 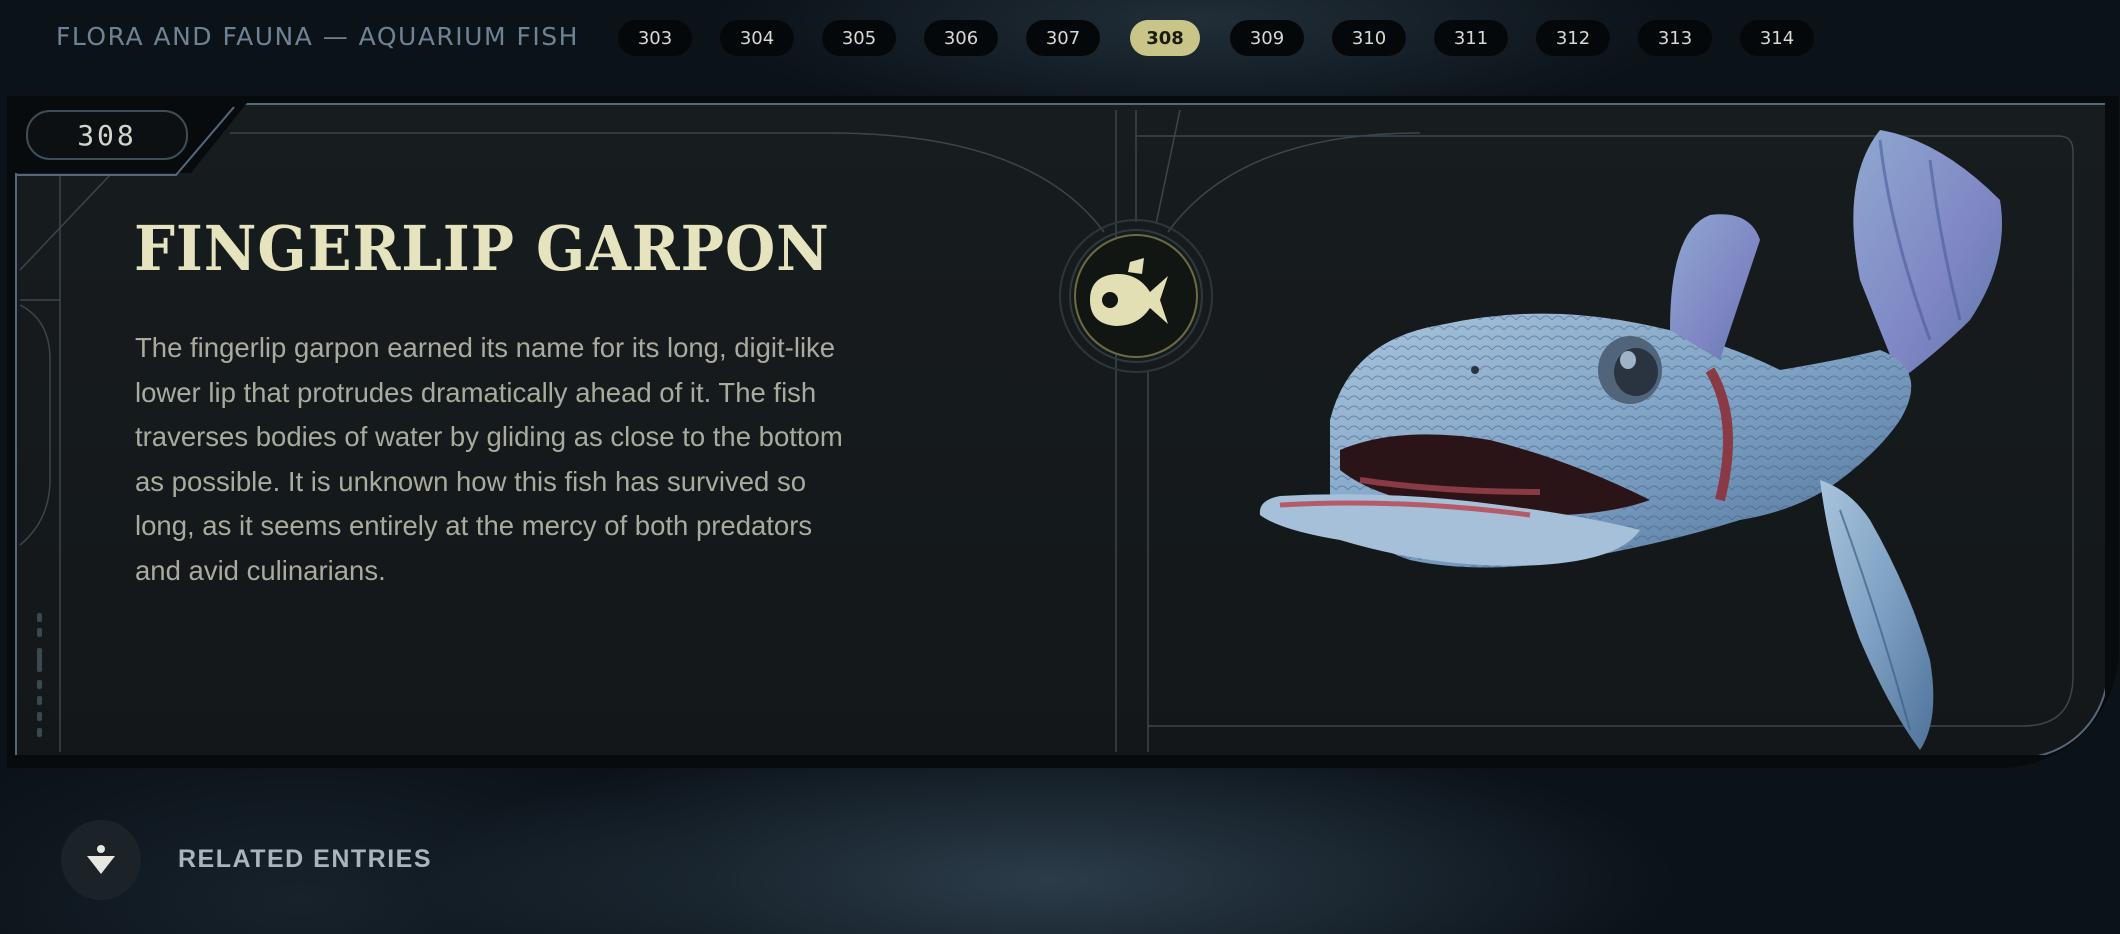 I want to click on entry-tab-303: 303, so click(x=655, y=38).